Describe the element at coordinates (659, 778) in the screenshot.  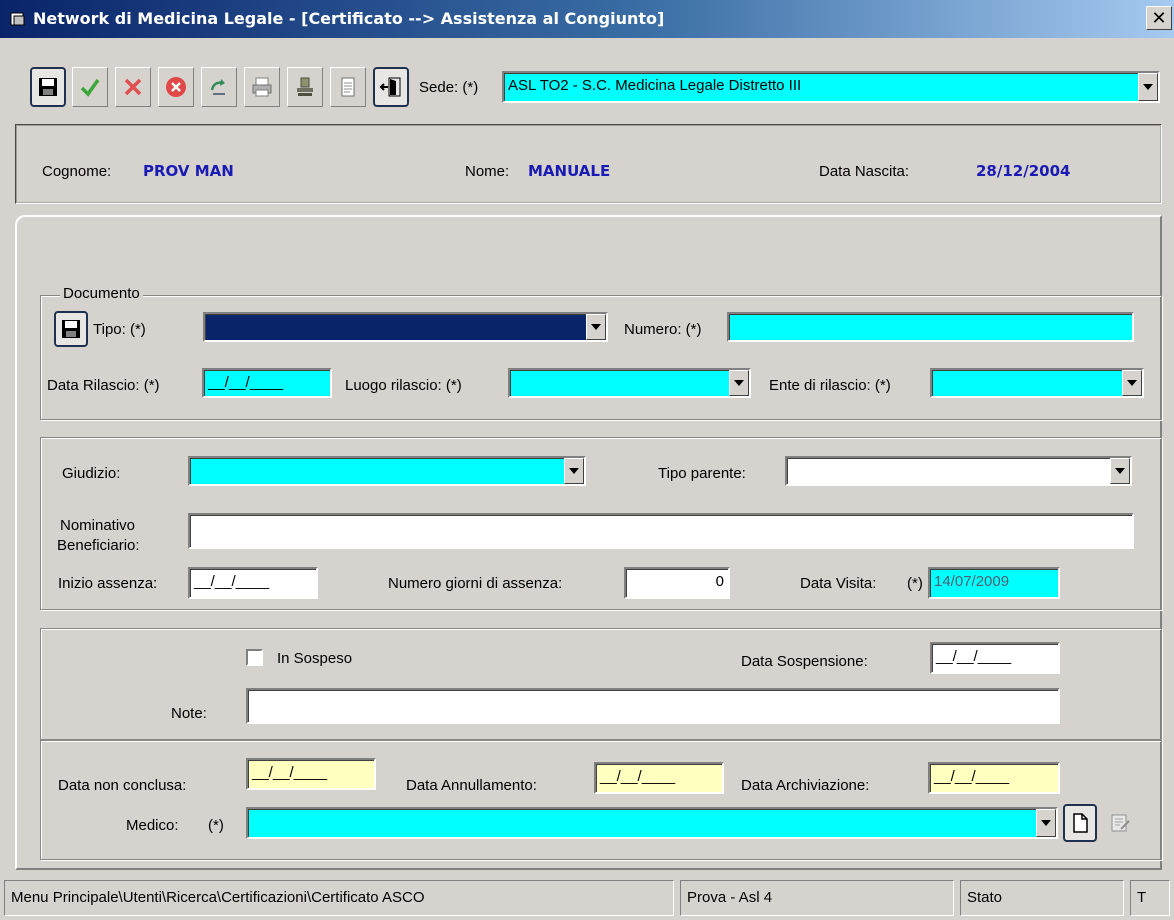
I see `data-annullamento-input: __/__/____` at that location.